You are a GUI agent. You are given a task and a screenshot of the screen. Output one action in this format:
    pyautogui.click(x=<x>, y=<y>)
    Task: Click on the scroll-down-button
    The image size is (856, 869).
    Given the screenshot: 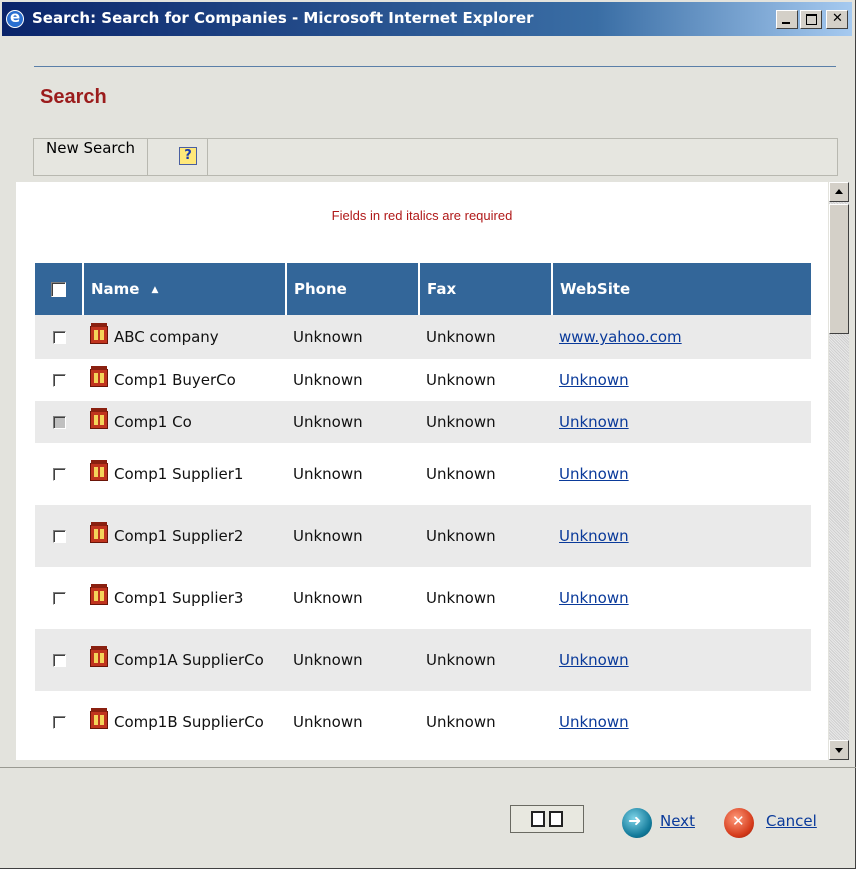 What is the action you would take?
    pyautogui.click(x=839, y=750)
    